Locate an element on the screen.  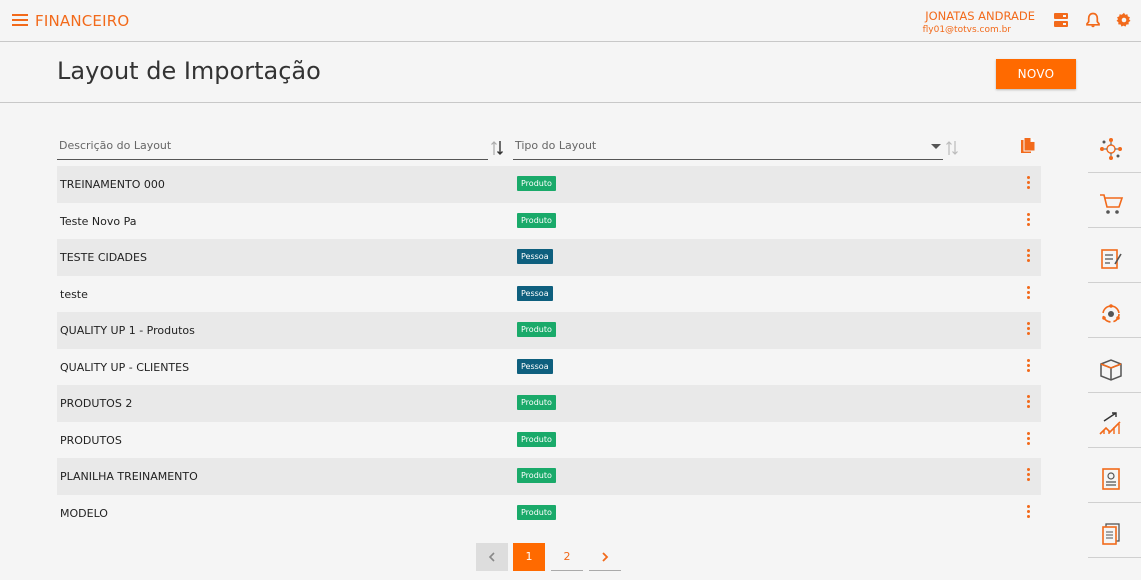
chevron-left-icon is located at coordinates (491, 557).